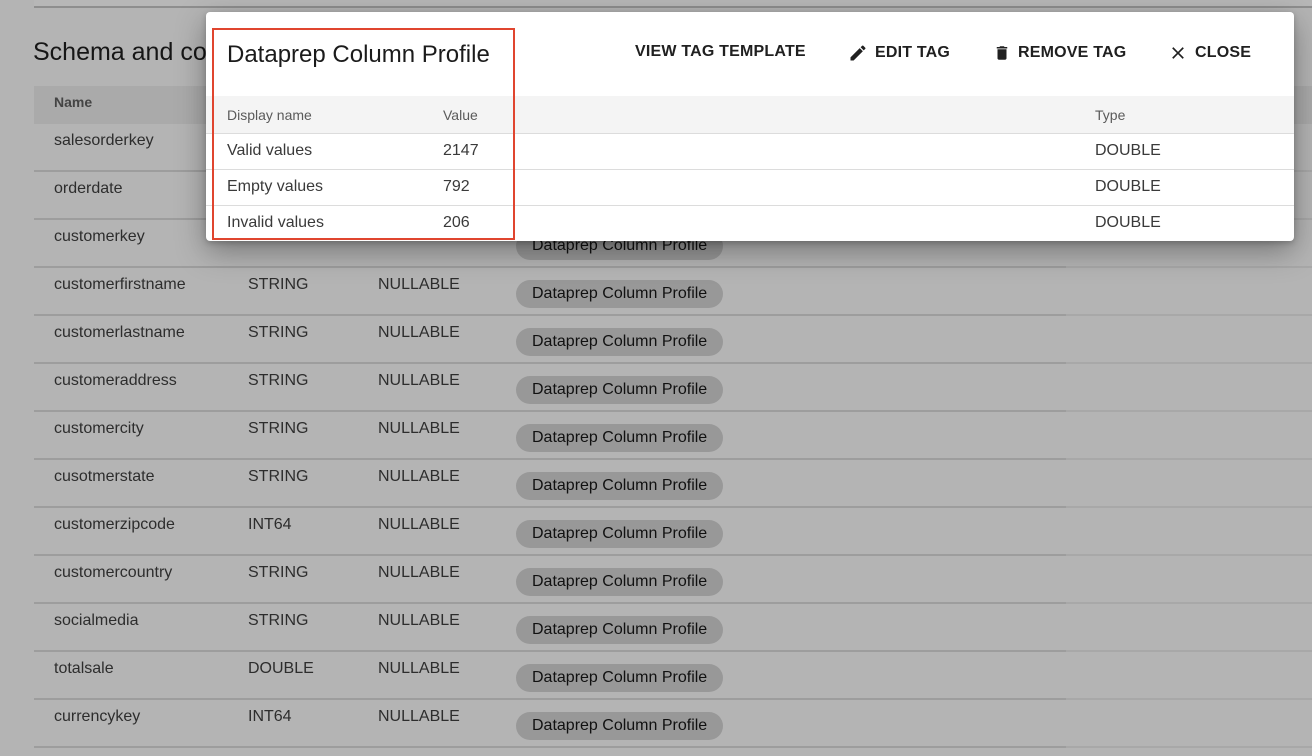 The height and width of the screenshot is (756, 1312). I want to click on tag-fields-header: Display name Value Type, so click(750, 115).